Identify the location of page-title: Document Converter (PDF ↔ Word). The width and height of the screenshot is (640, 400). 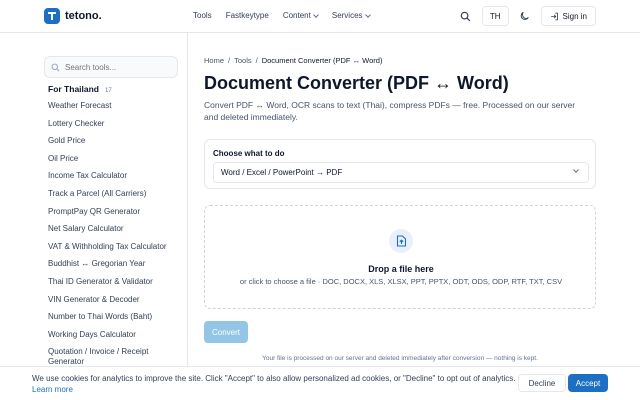
(356, 83).